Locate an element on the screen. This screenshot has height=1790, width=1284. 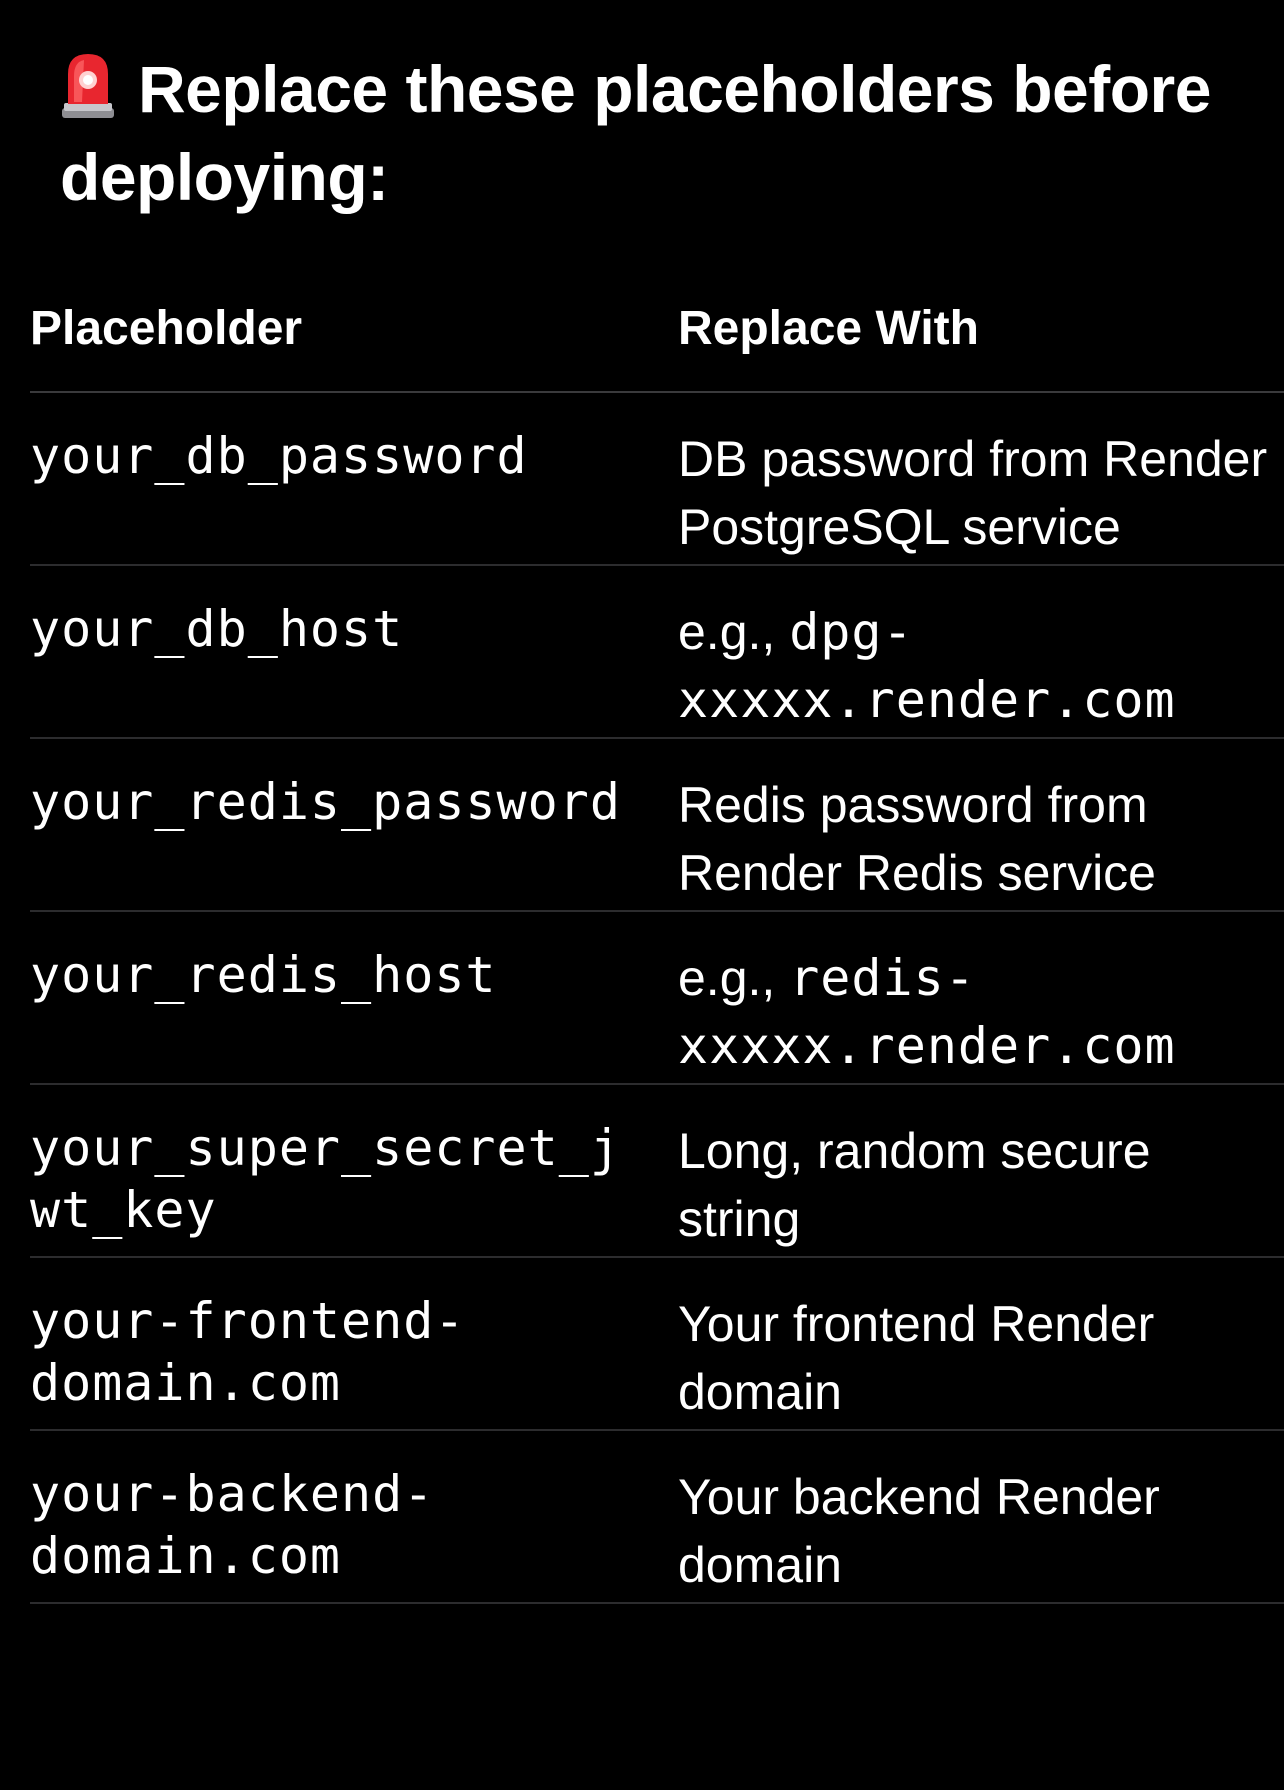
table-header-row: Placeholder Replace With is located at coordinates (657, 336).